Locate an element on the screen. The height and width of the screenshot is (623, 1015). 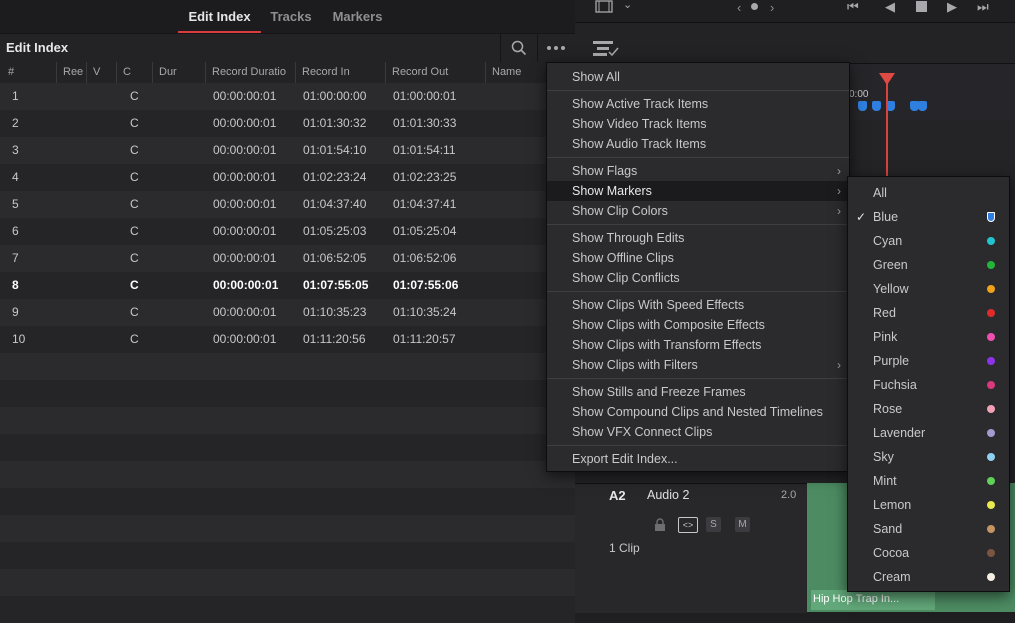
row-number: 9 is located at coordinates (15, 312).